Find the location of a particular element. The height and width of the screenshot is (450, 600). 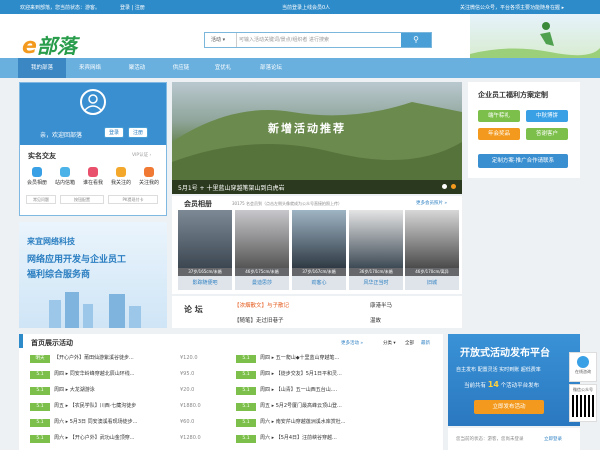

slide-image is located at coordinates (317, 148).